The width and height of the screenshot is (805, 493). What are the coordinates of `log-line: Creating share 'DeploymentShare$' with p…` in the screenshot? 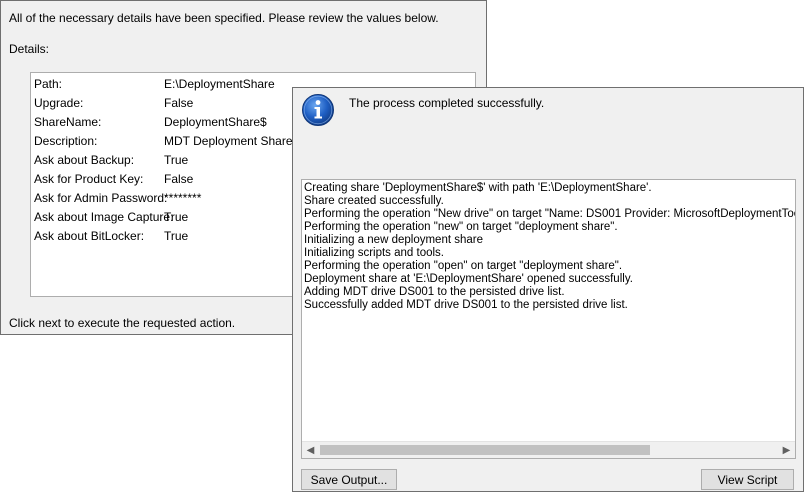 It's located at (478, 188).